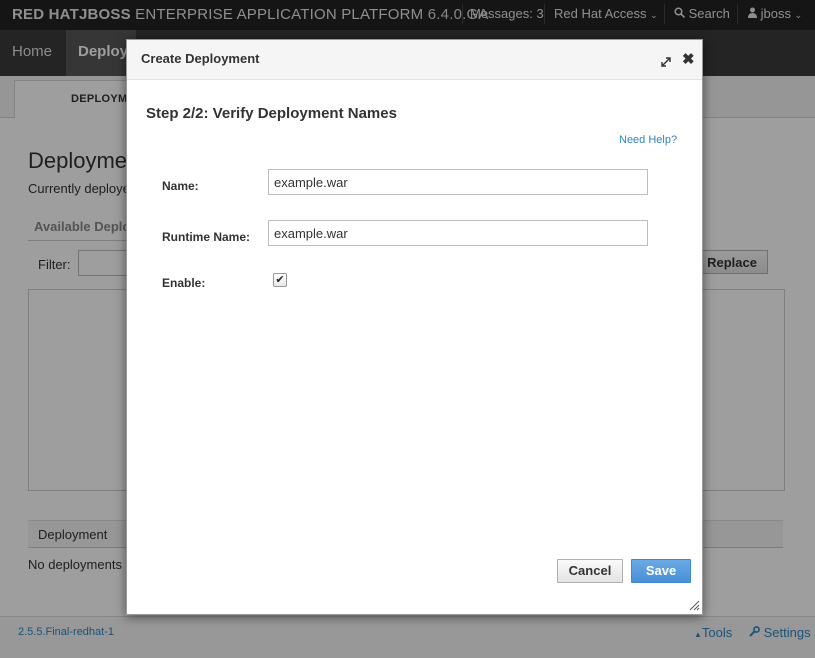  I want to click on dialog-title: Create Deployment, so click(200, 58).